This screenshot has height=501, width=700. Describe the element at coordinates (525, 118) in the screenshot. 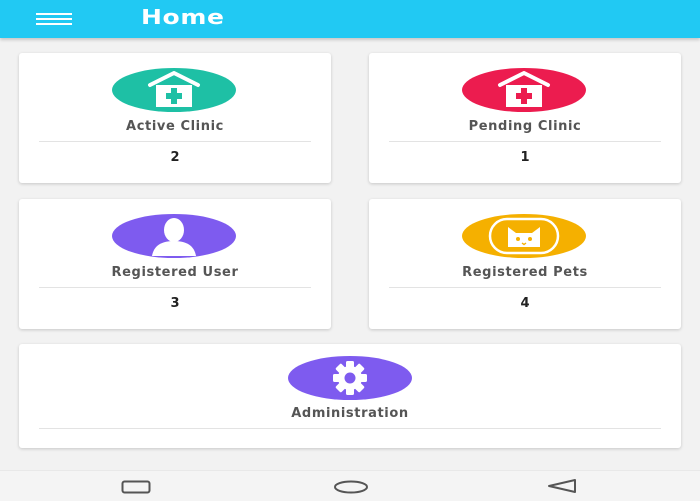

I see `pending-clinic-card: Pending Clinic 1` at that location.